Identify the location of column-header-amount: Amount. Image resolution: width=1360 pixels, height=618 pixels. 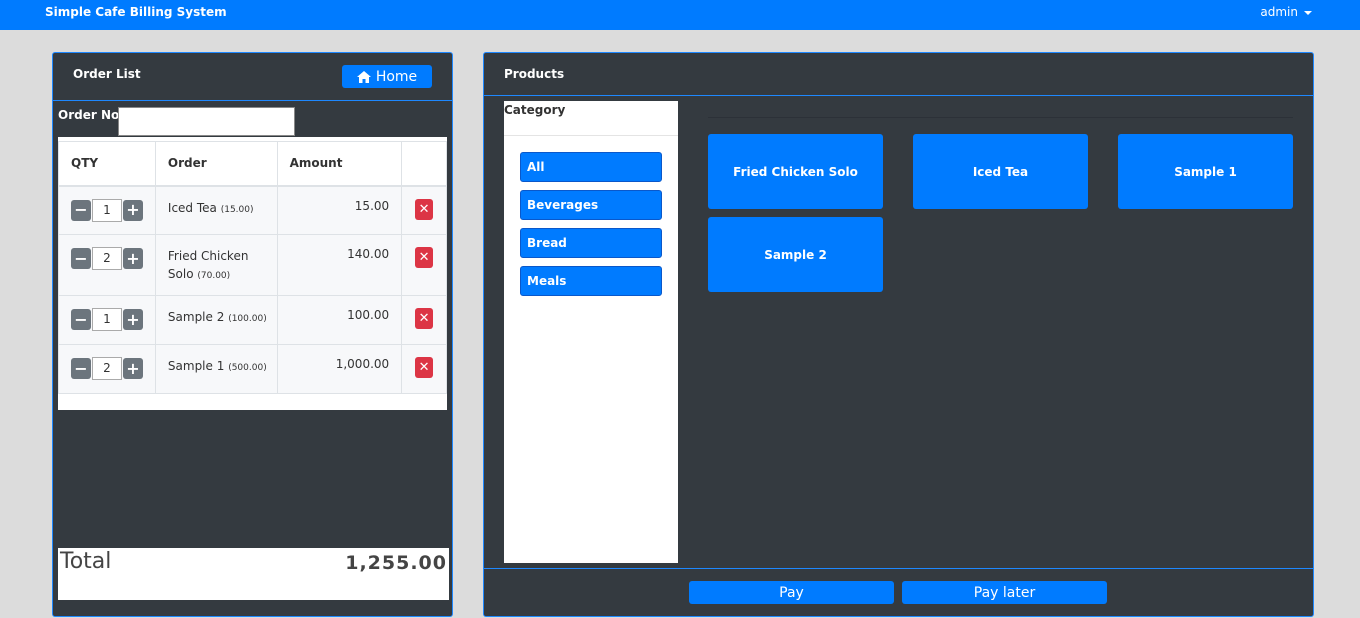
(339, 164).